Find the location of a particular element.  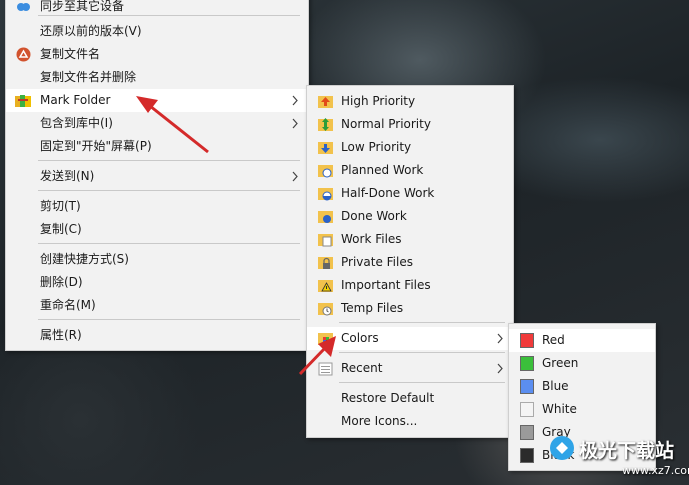

menu-item-restore-previous: 还原以前的版本(V) is located at coordinates (157, 31).